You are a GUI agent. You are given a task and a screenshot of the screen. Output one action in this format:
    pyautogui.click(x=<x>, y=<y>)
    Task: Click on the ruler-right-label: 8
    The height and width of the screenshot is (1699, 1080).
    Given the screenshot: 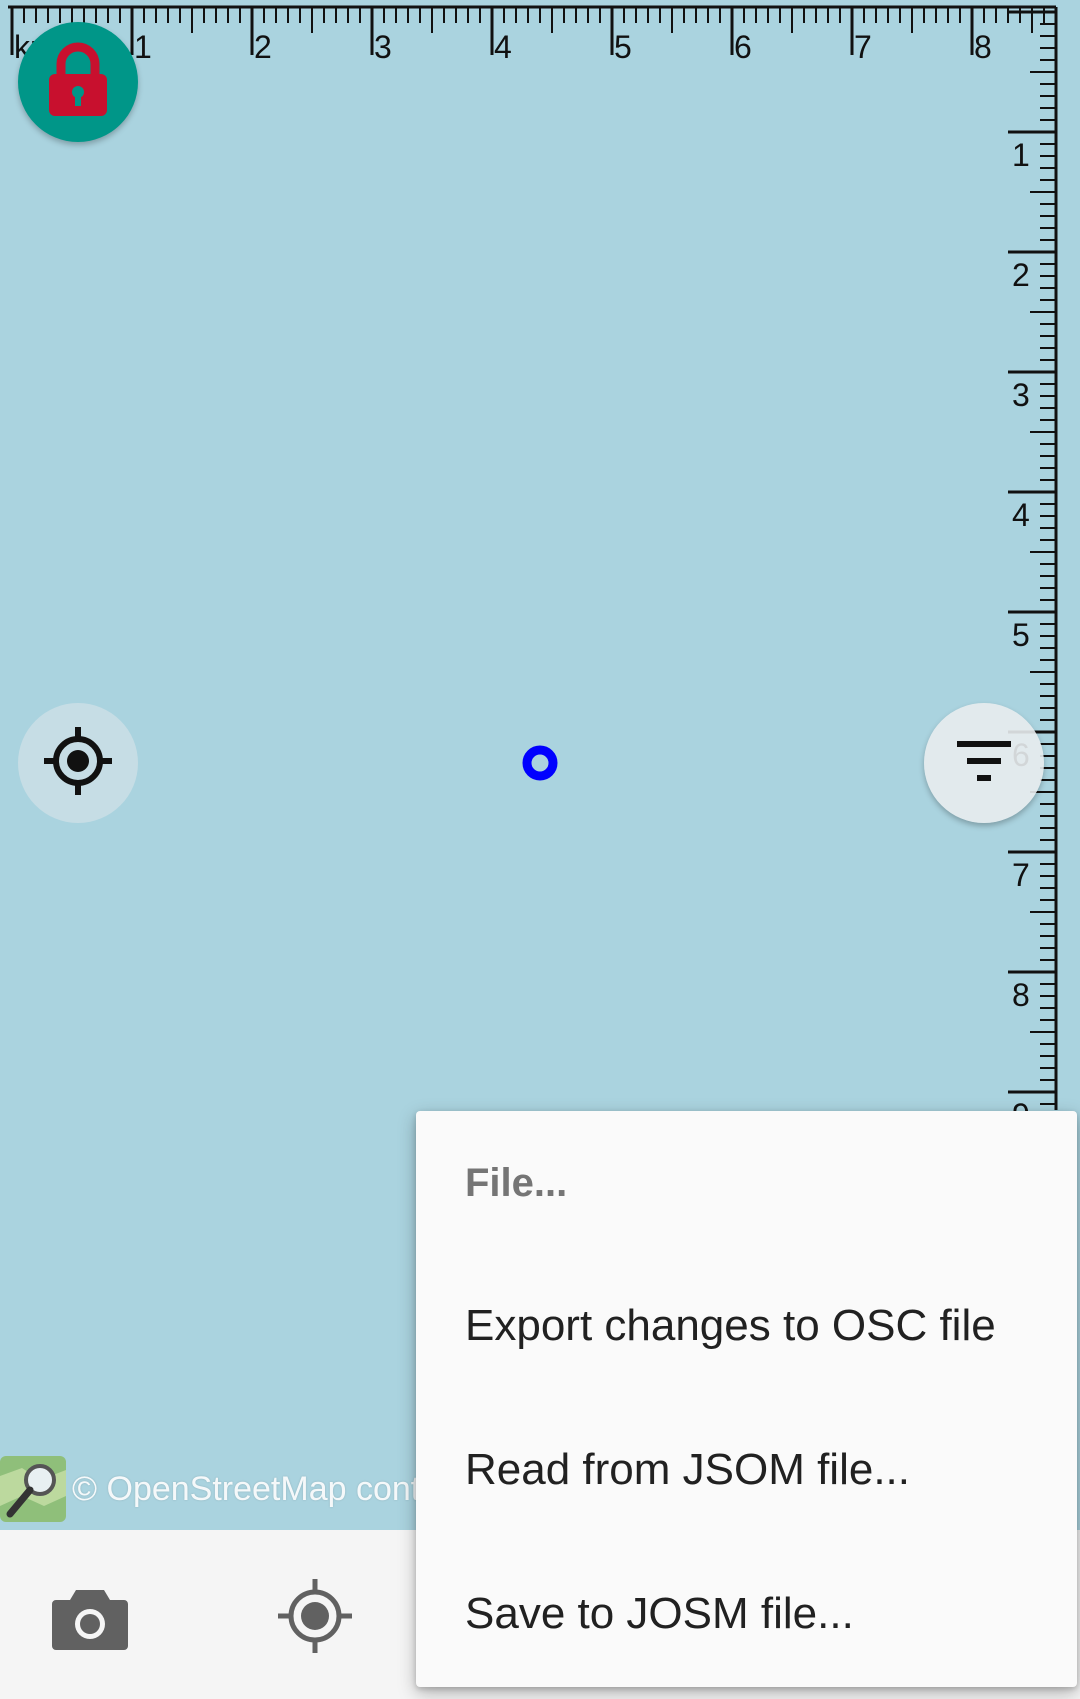 What is the action you would take?
    pyautogui.click(x=1021, y=995)
    